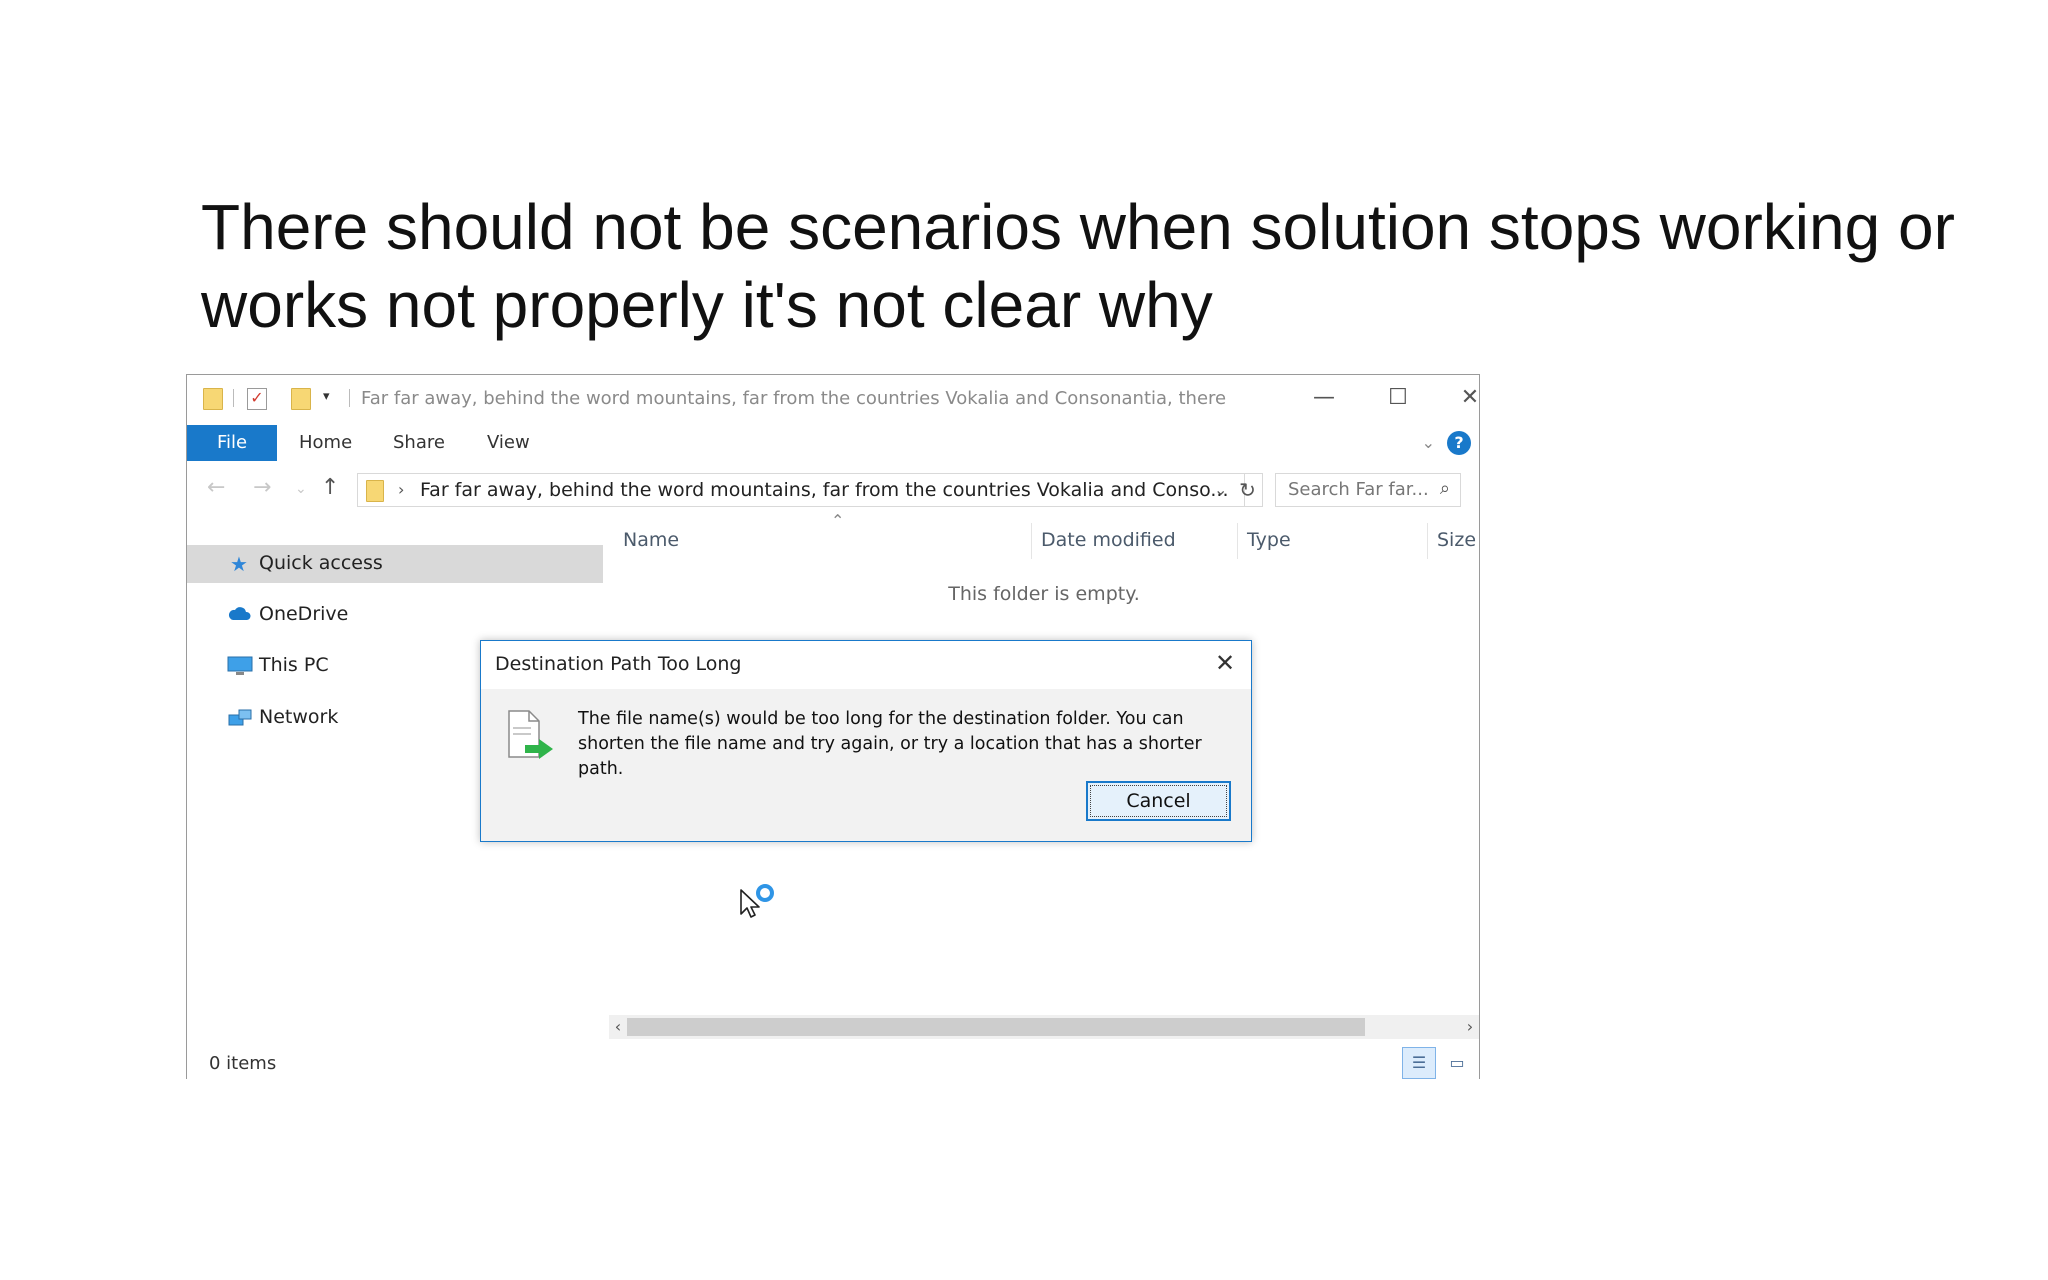  What do you see at coordinates (304, 614) in the screenshot?
I see `sidebar-item-label: OneDrive` at bounding box center [304, 614].